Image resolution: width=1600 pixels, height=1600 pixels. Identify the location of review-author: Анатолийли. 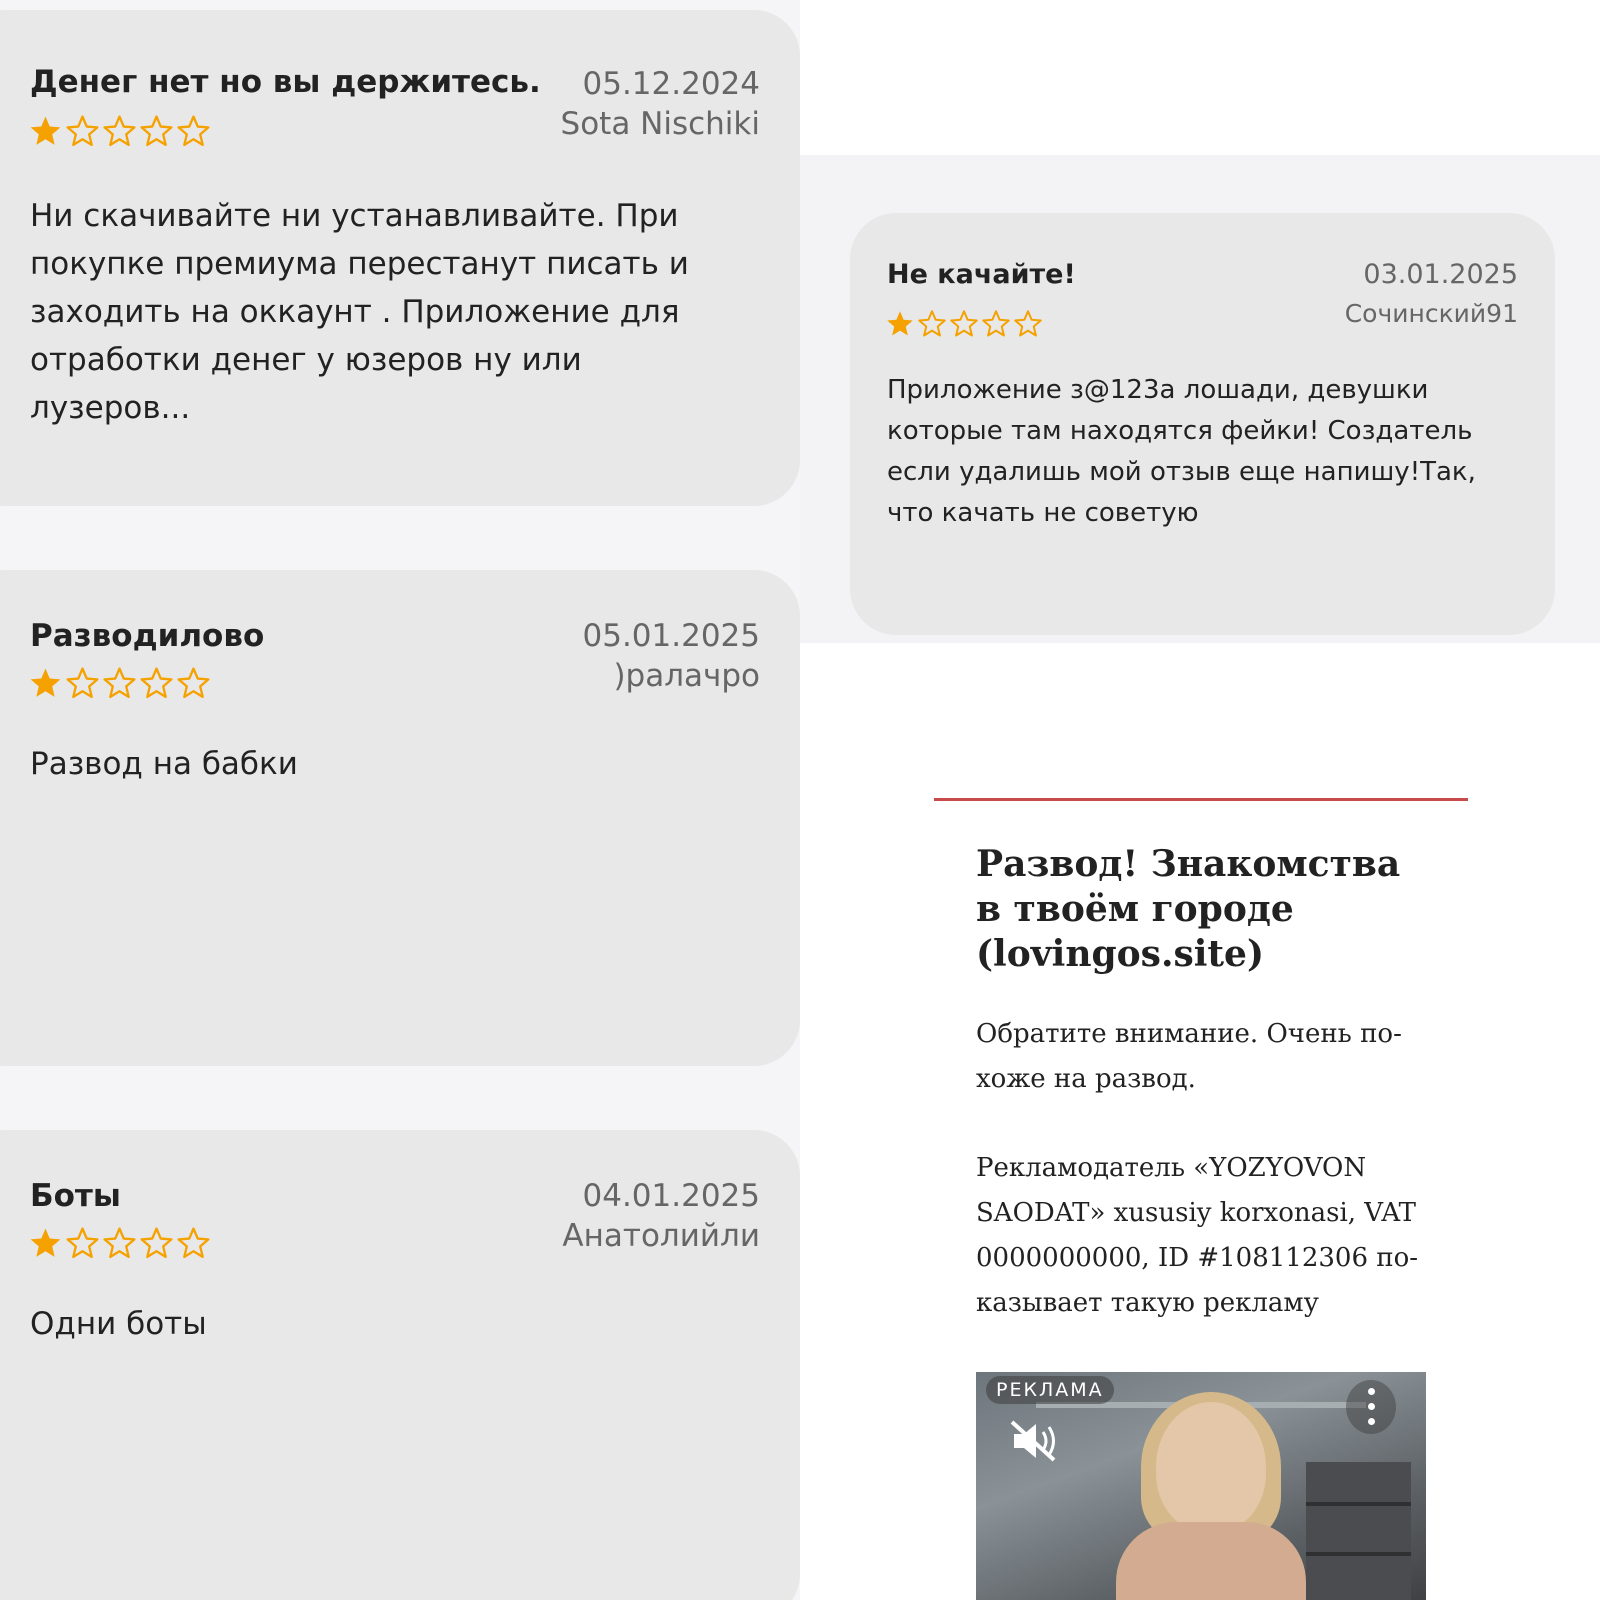
(661, 1236).